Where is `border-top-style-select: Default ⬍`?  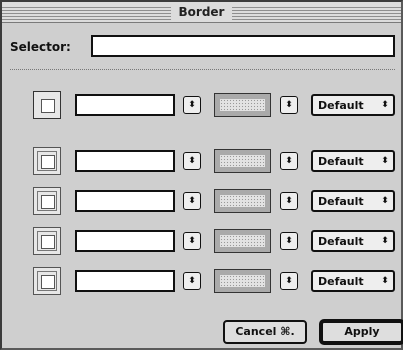 border-top-style-select: Default ⬍ is located at coordinates (353, 161).